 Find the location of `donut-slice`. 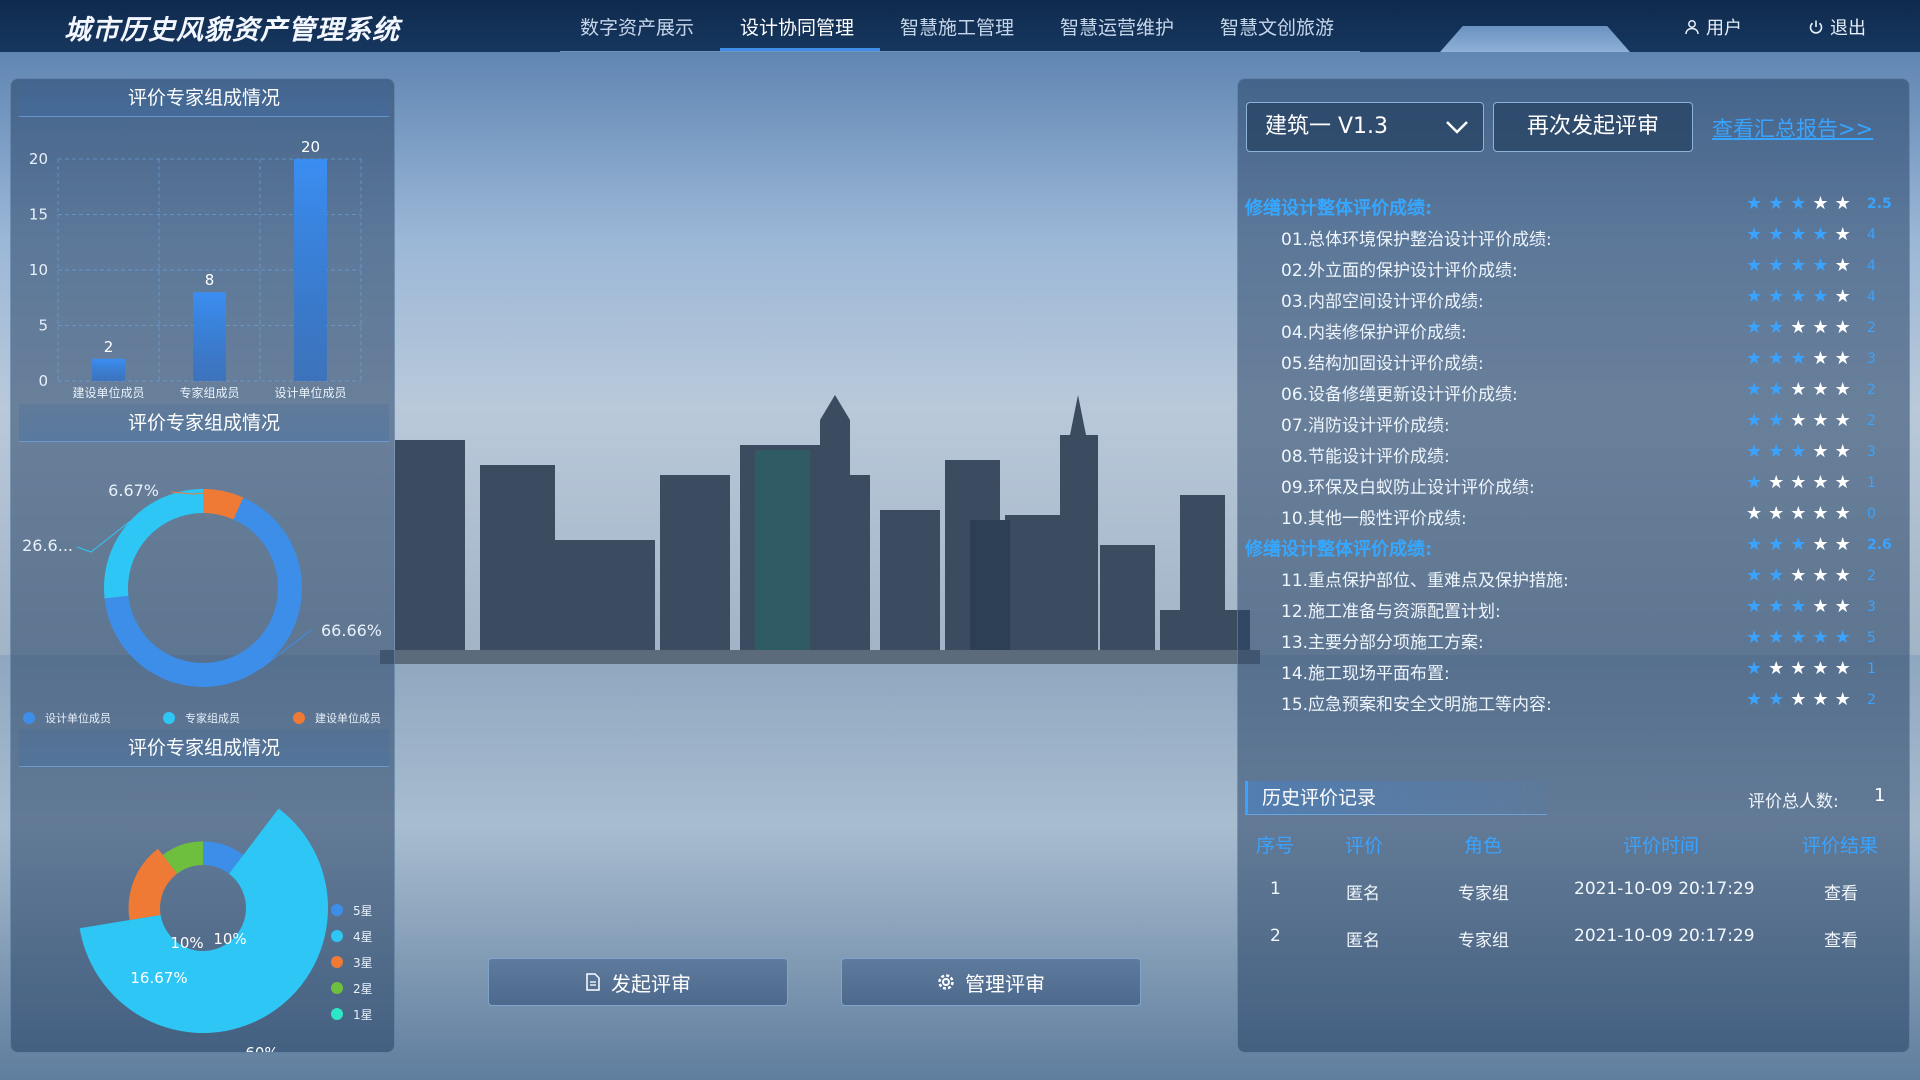

donut-slice is located at coordinates (153, 544).